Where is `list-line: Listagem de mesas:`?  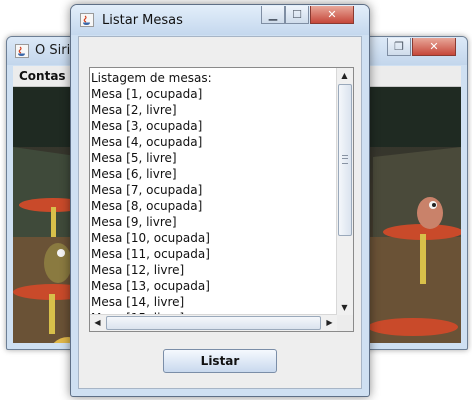
list-line: Listagem de mesas: is located at coordinates (151, 78).